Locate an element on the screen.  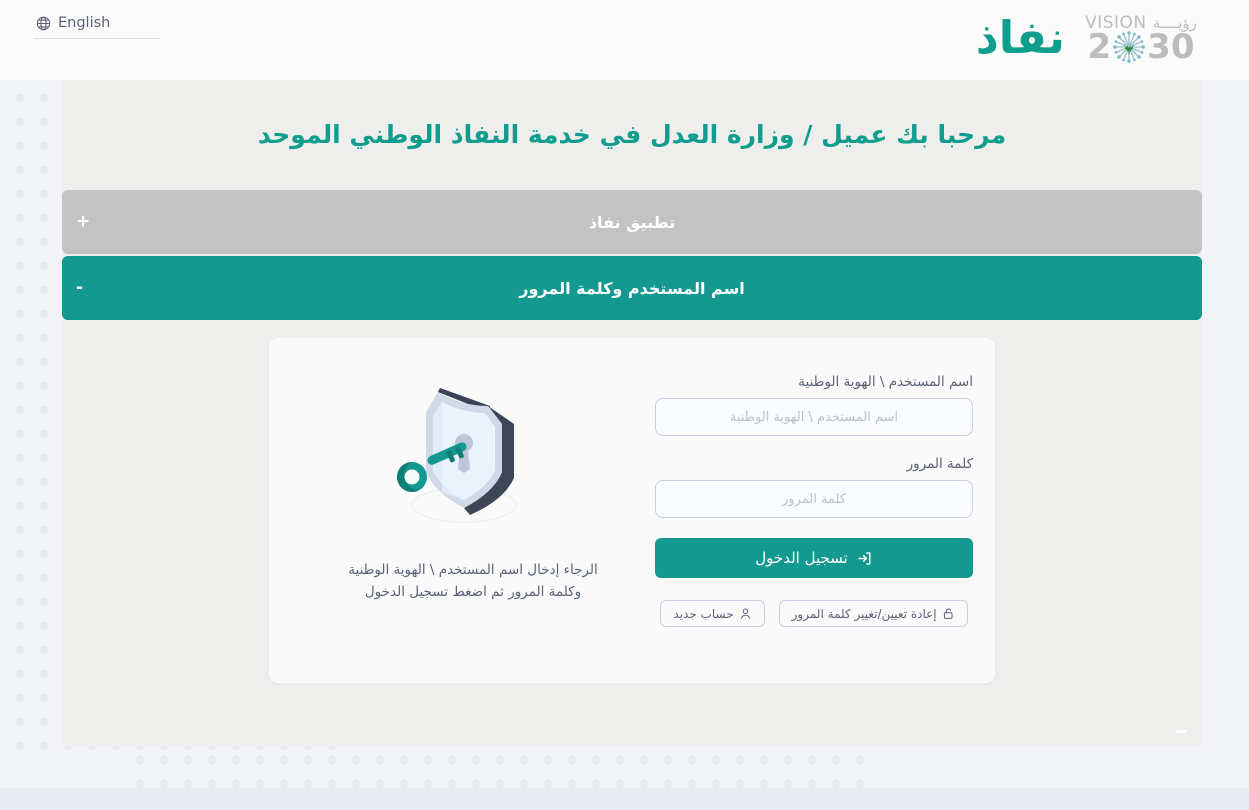
accordion-expand-sign: + is located at coordinates (83, 221).